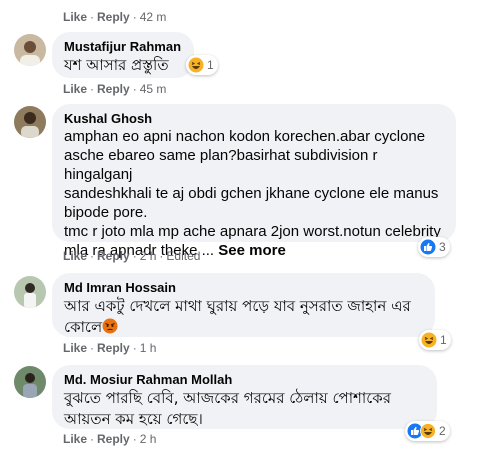 This screenshot has height=452, width=496. Describe the element at coordinates (183, 256) in the screenshot. I see `edited-label: Edited` at that location.